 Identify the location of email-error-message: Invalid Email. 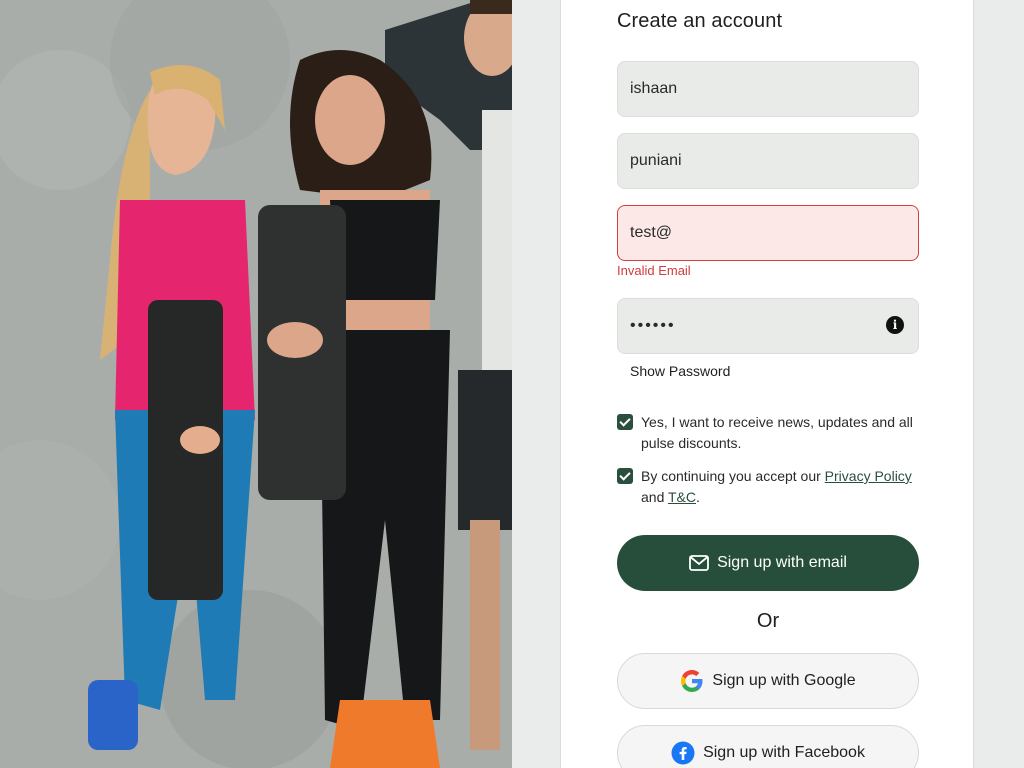
(654, 270).